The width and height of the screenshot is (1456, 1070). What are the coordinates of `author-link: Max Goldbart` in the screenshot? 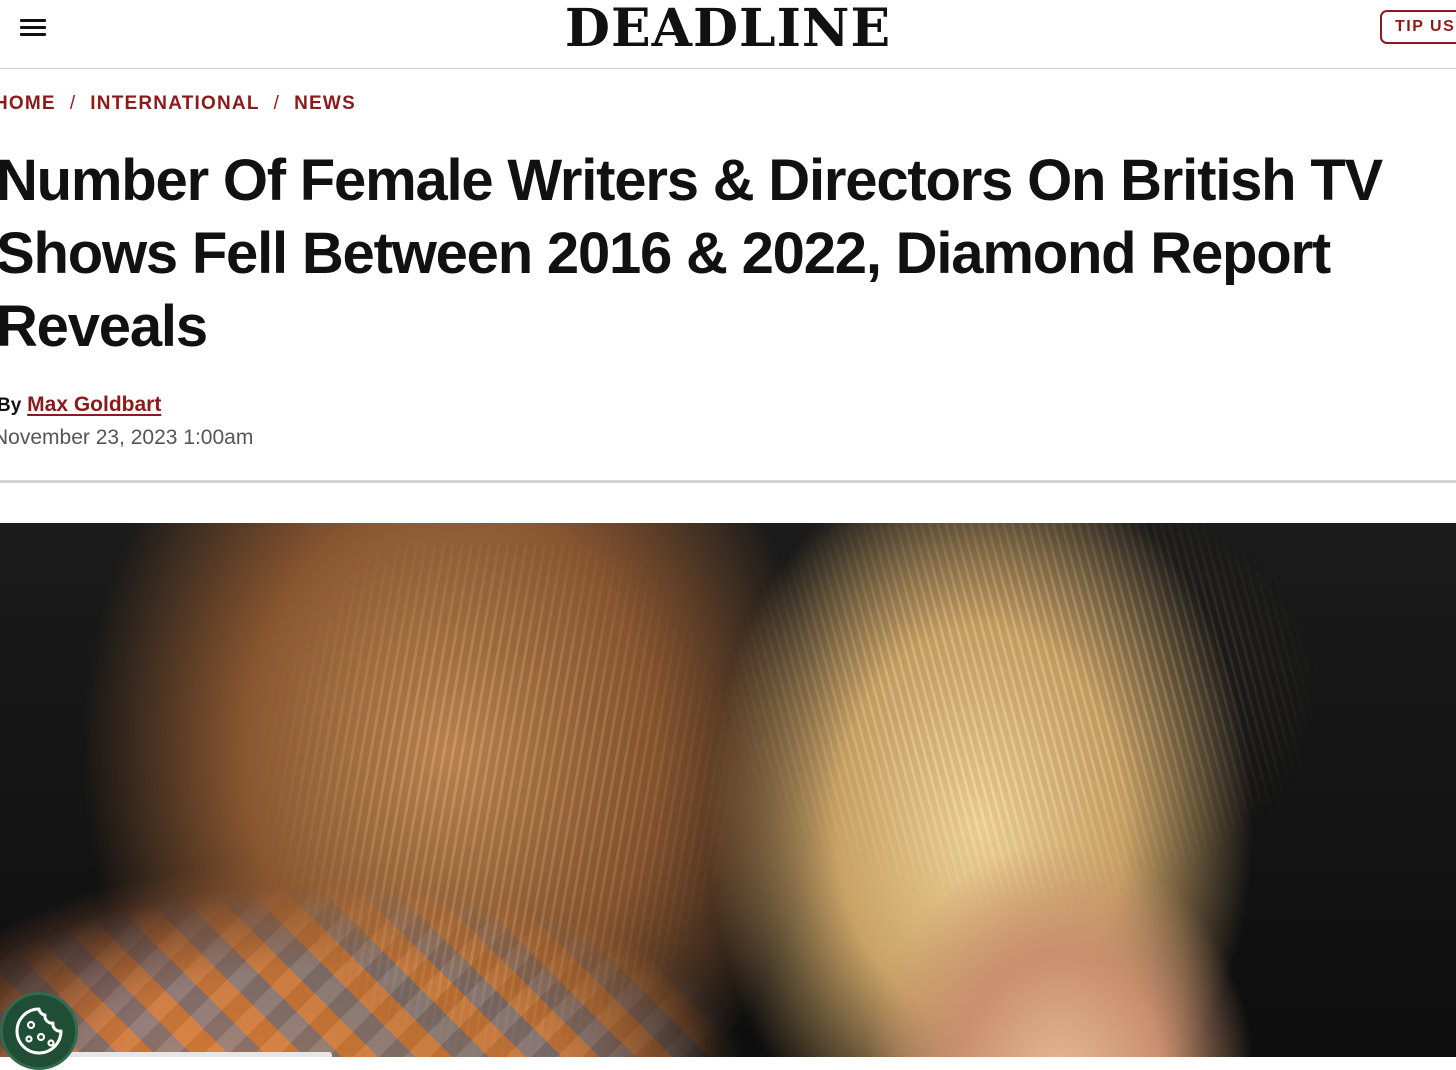 It's located at (94, 404).